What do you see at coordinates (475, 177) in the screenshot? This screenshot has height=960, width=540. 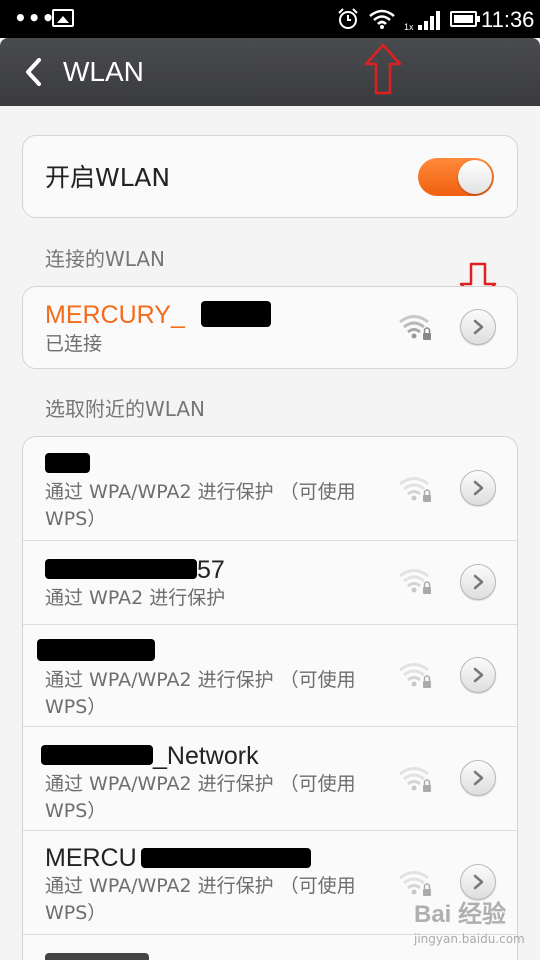 I see `toggle-knob` at bounding box center [475, 177].